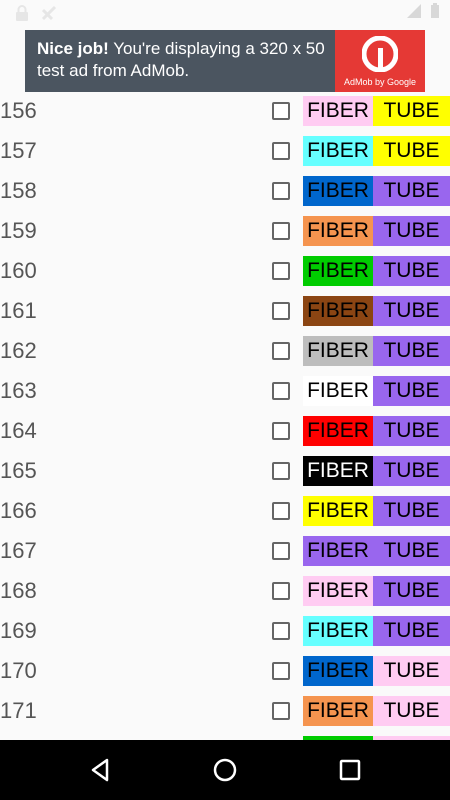 This screenshot has height=800, width=450. Describe the element at coordinates (18, 350) in the screenshot. I see `row-number: 162` at that location.